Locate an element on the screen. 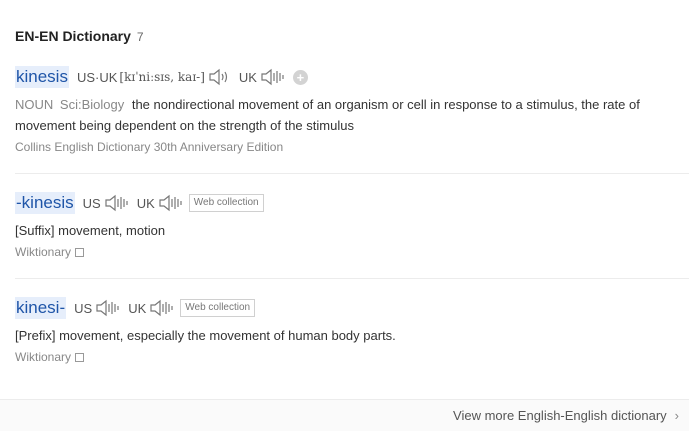 This screenshot has height=431, width=689. plus-icon: + is located at coordinates (300, 77).